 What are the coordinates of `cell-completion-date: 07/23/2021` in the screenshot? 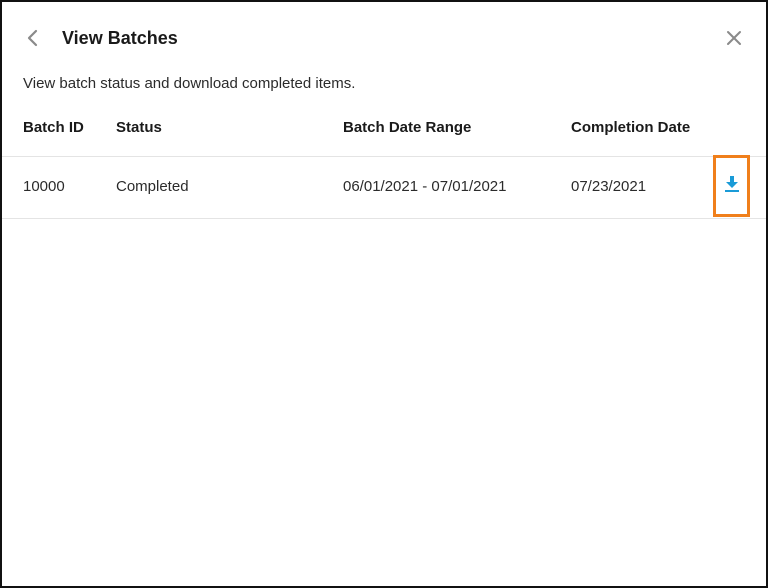 It's located at (609, 186).